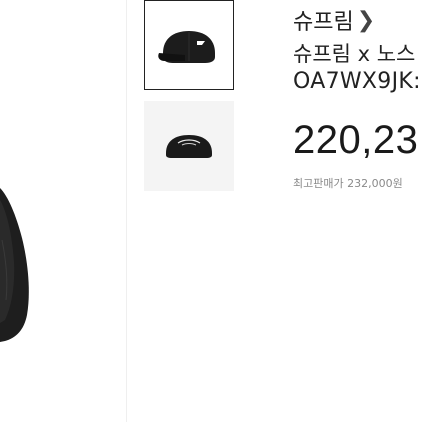  Describe the element at coordinates (348, 183) in the screenshot. I see `highest-sale-price: 최고판매가 232,000원` at that location.